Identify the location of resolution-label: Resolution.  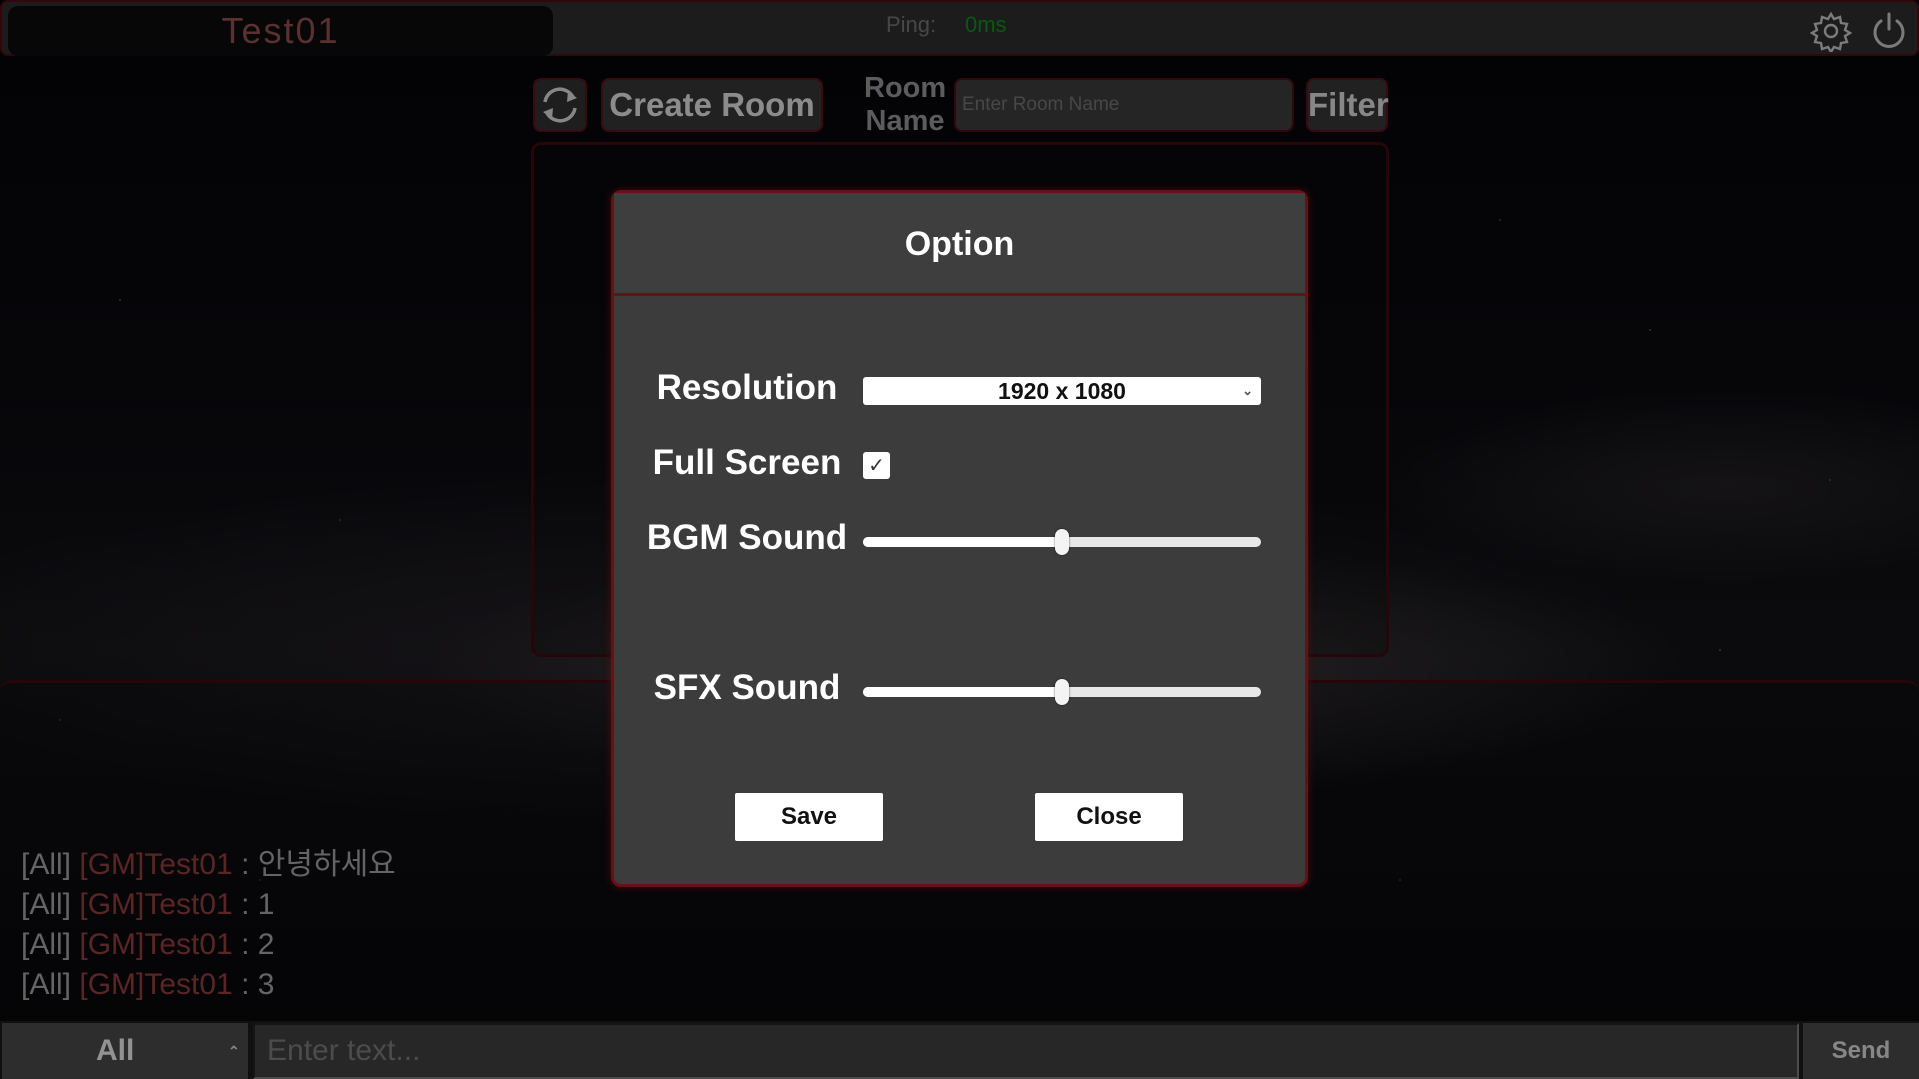
(747, 387).